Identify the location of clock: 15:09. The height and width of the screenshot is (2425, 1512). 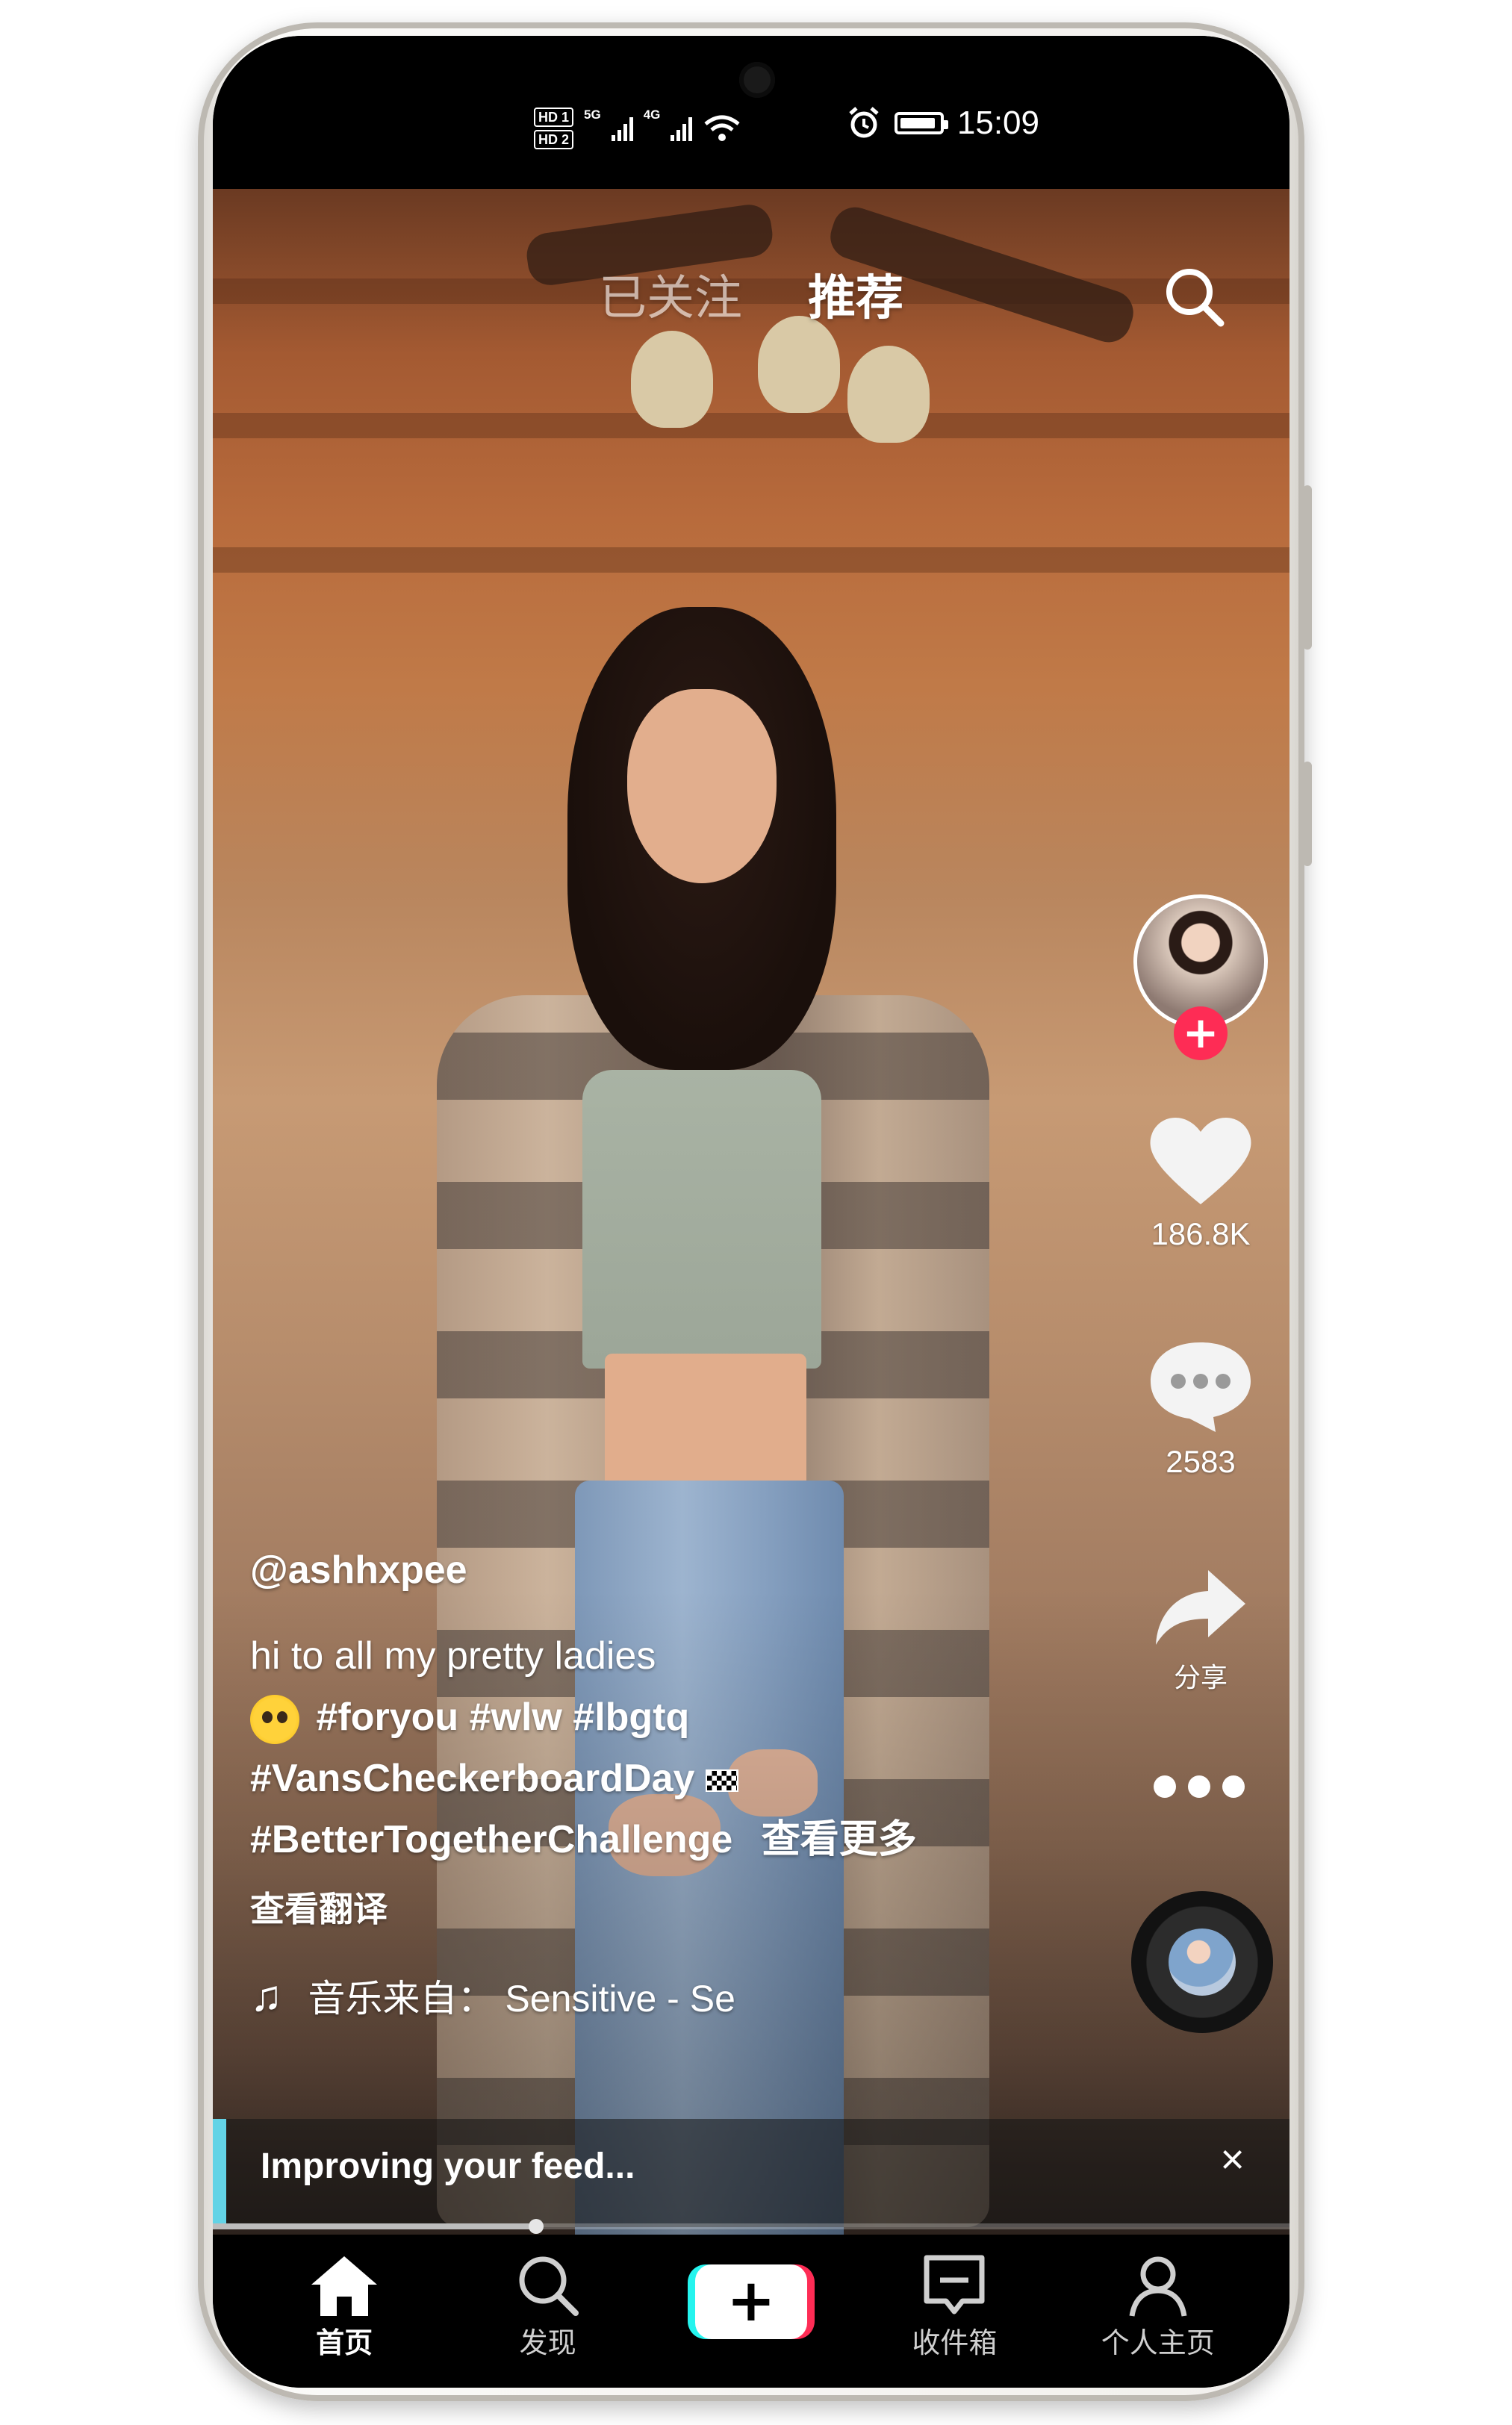
(997, 123).